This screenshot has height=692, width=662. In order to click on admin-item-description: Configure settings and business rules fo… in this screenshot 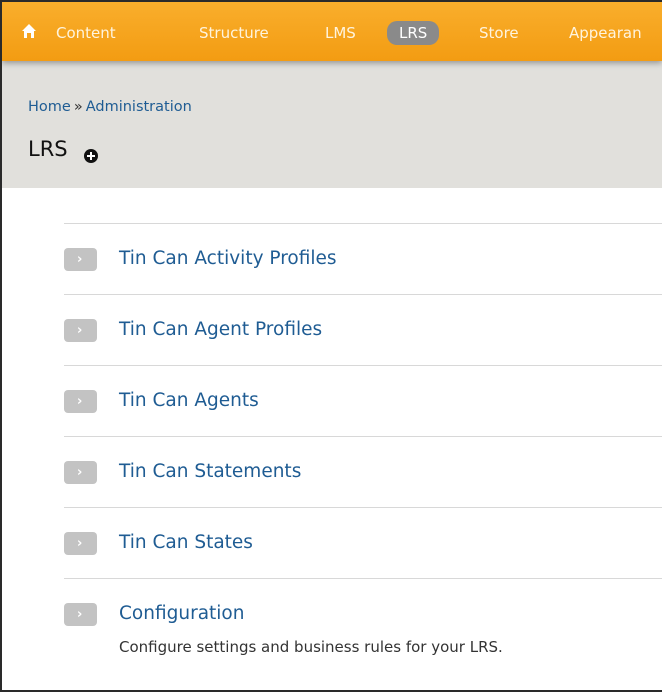, I will do `click(311, 647)`.